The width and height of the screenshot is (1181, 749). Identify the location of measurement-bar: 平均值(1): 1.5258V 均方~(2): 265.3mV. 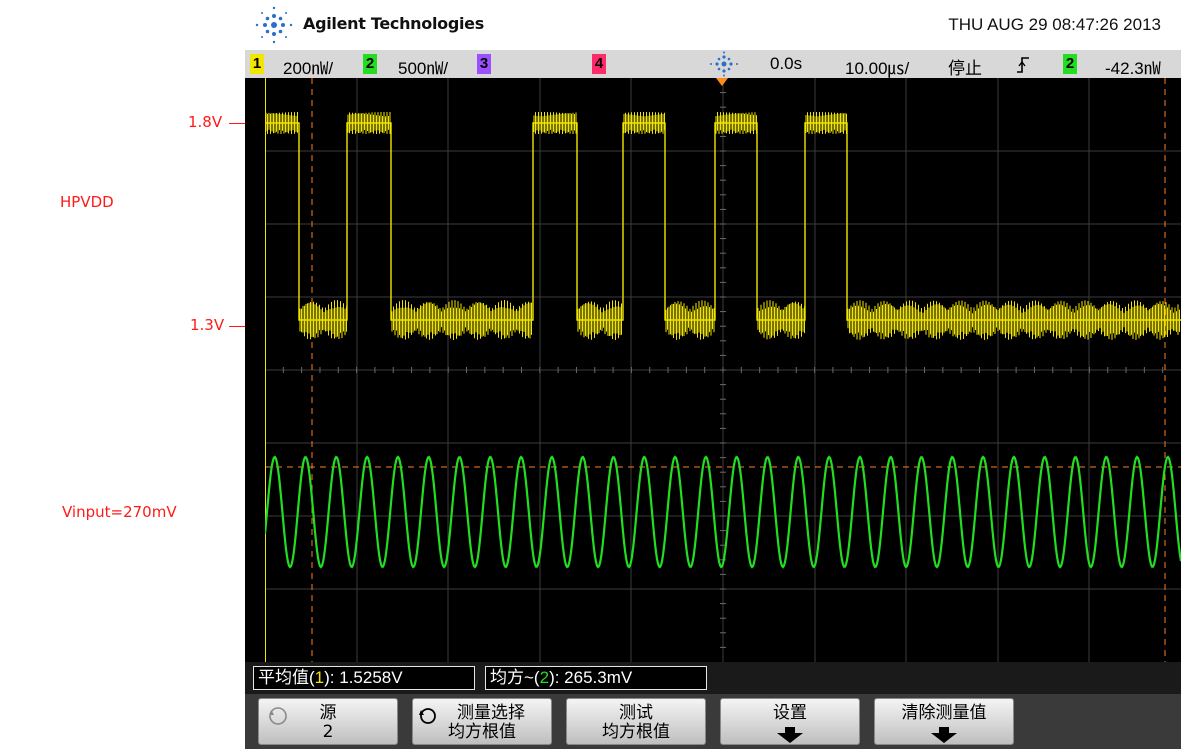
(713, 678).